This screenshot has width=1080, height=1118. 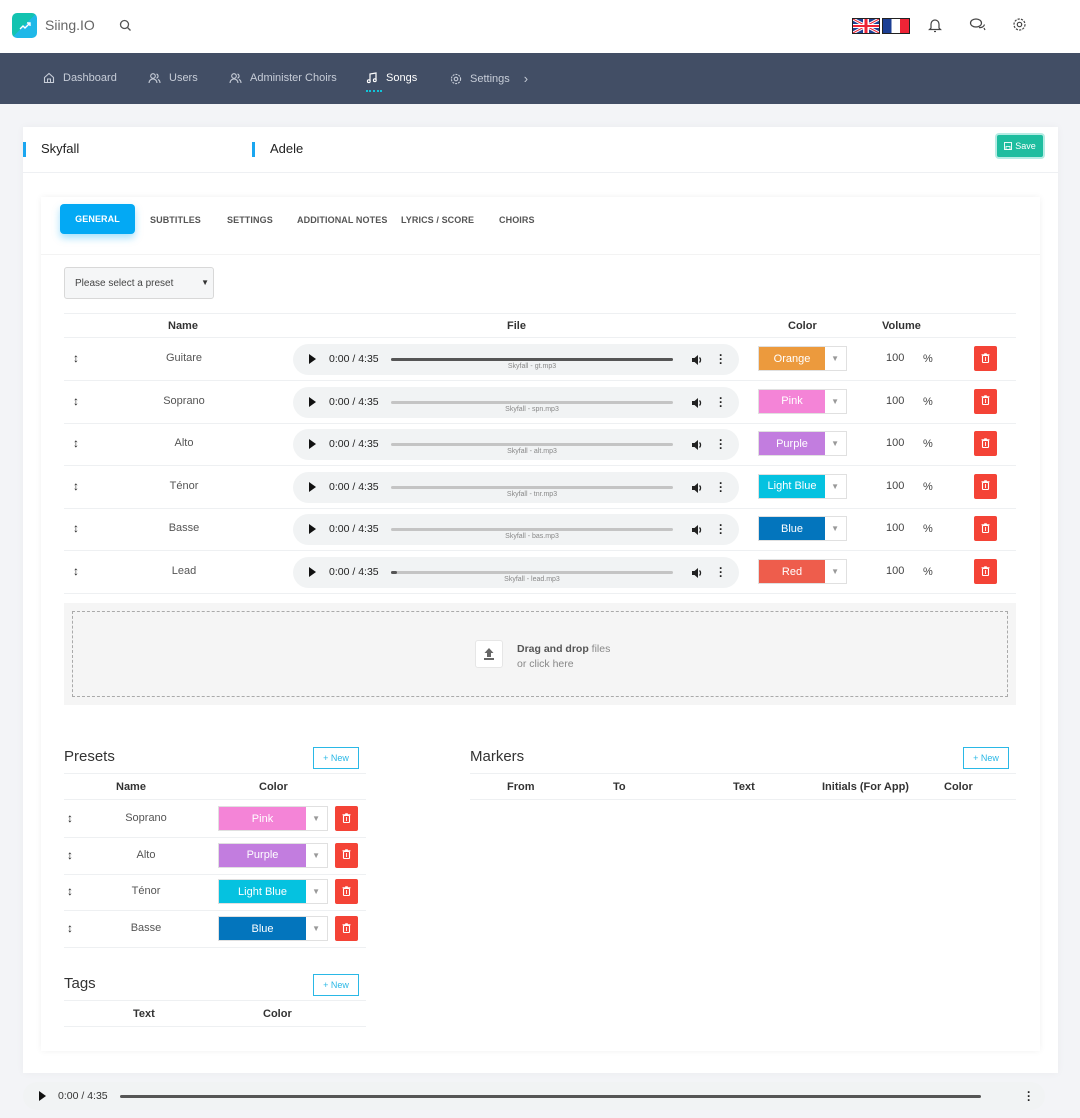 I want to click on nav-administer-choirs: Administer Choirs, so click(x=283, y=78).